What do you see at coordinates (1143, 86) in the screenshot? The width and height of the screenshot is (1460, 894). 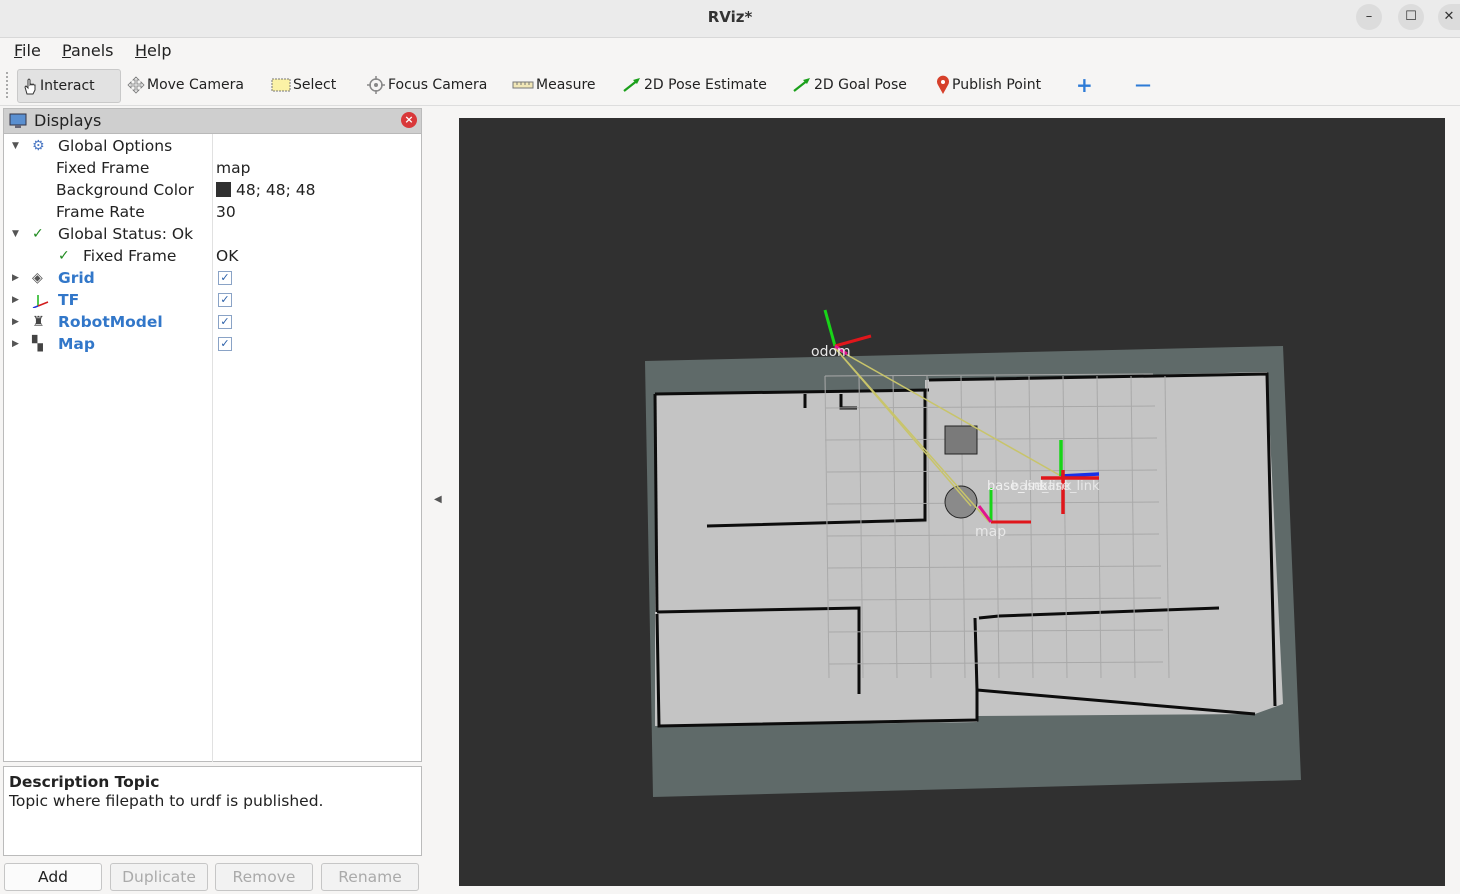 I see `remove-tool-button: —` at bounding box center [1143, 86].